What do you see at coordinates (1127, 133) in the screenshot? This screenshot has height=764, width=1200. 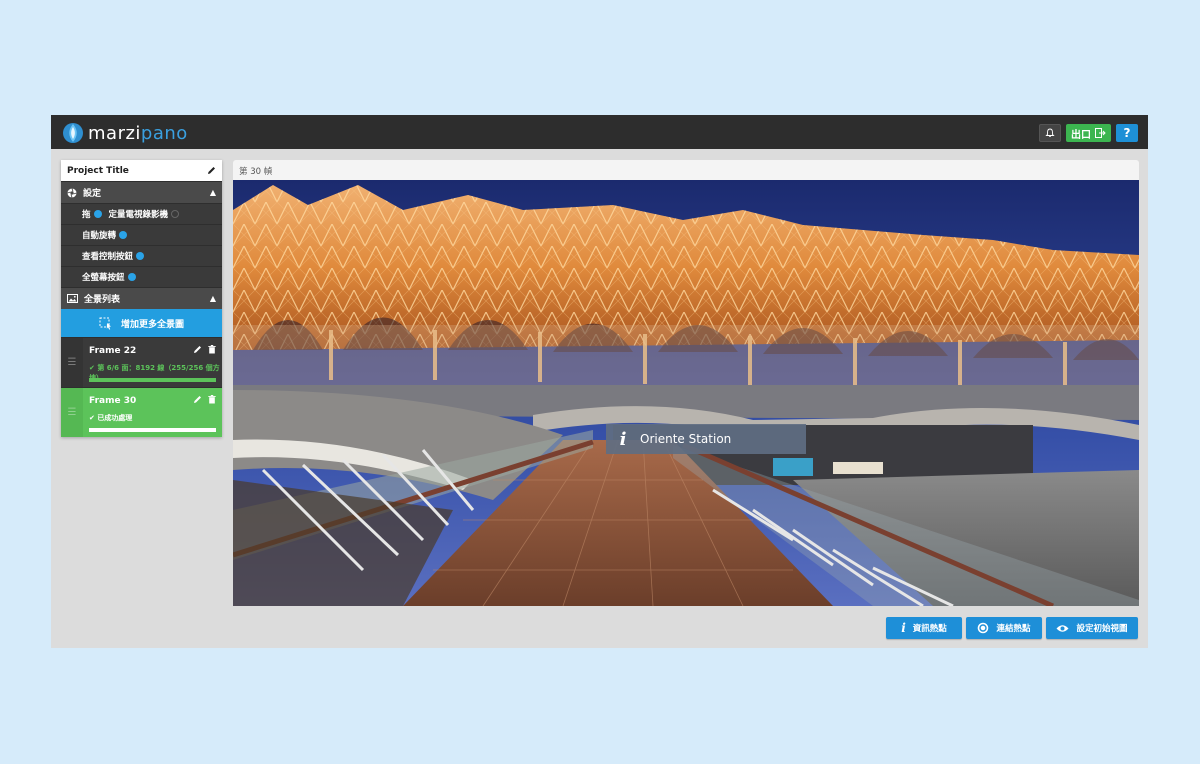 I see `help-button: ?` at bounding box center [1127, 133].